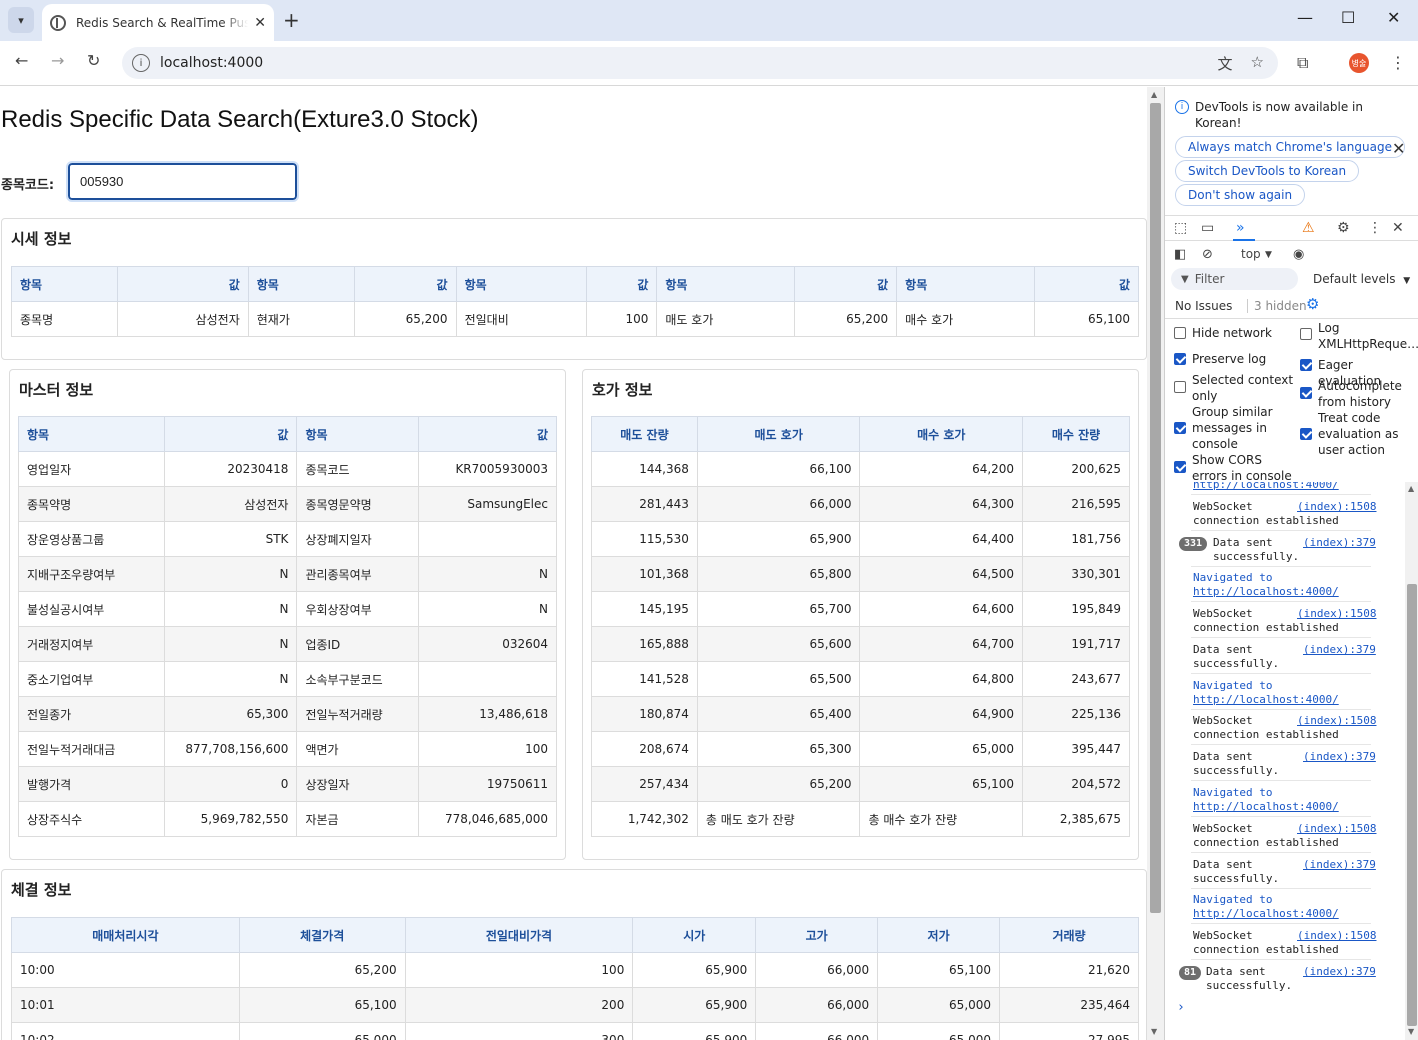 This screenshot has height=1040, width=1418. Describe the element at coordinates (182, 181) in the screenshot. I see `stock-code-input` at that location.